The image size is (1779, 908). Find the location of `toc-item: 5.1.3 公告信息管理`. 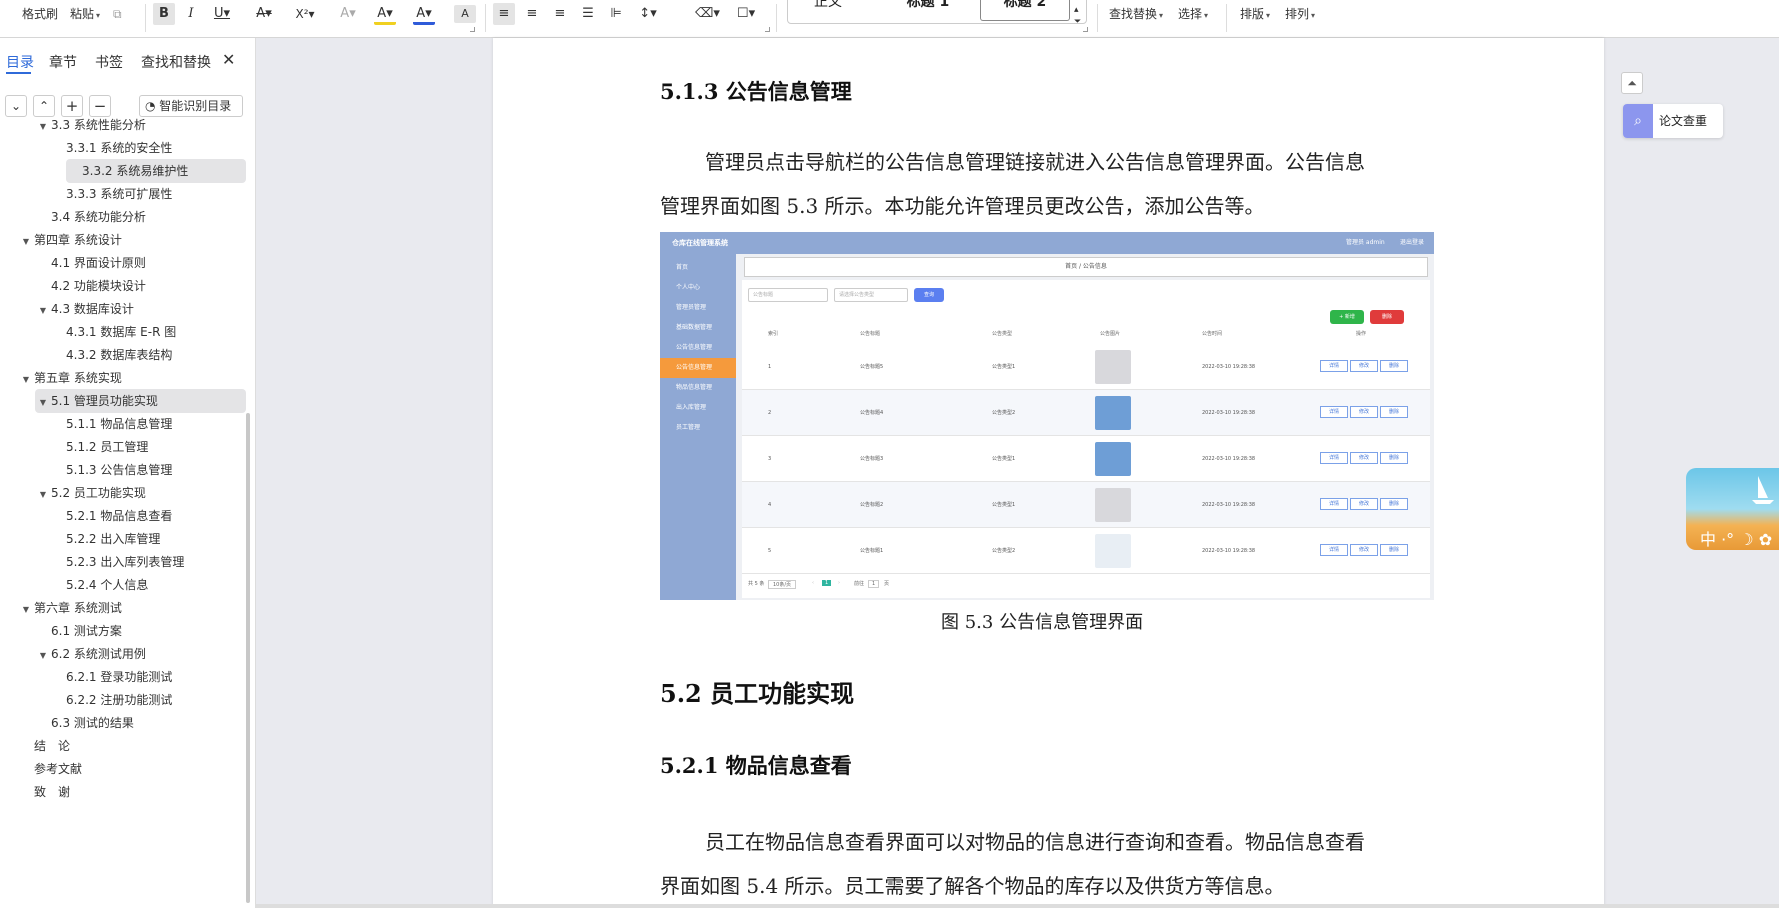

toc-item: 5.1.3 公告信息管理 is located at coordinates (111, 470).